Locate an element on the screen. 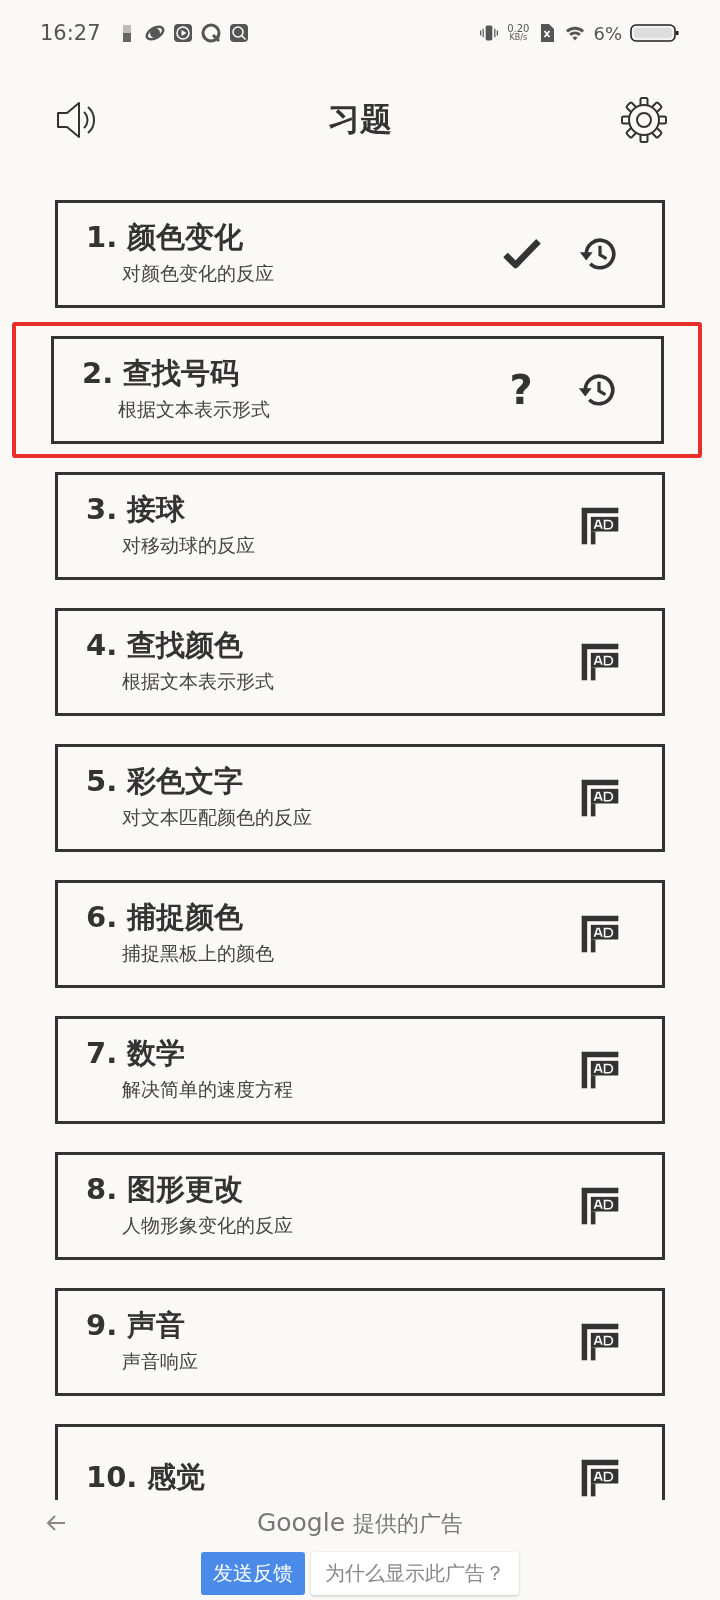 The width and height of the screenshot is (720, 1600). exercise-description: 人物形象变化的反应 is located at coordinates (207, 1225).